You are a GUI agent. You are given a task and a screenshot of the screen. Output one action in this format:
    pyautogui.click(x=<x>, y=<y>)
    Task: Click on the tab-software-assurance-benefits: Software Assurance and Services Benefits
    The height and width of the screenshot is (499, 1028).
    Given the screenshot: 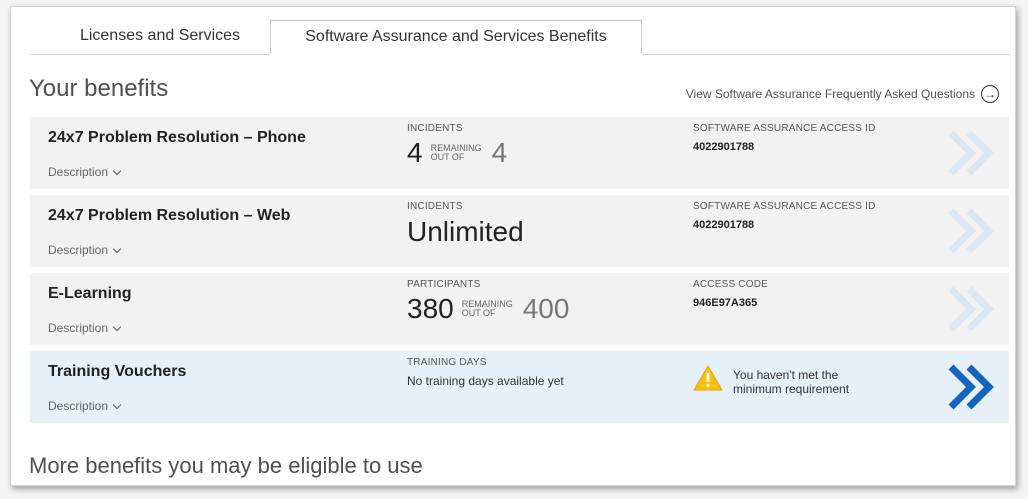 What is the action you would take?
    pyautogui.click(x=456, y=37)
    